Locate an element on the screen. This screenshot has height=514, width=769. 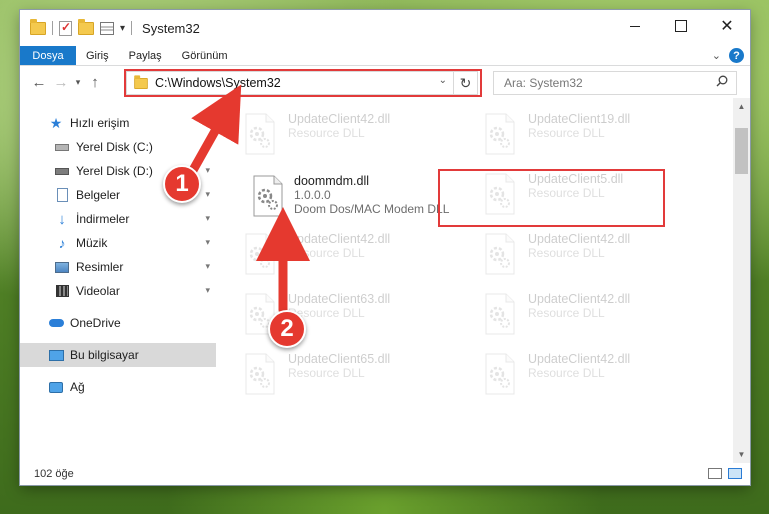
sidebar-item-onedrive: OneDrive is located at coordinates (118, 323).